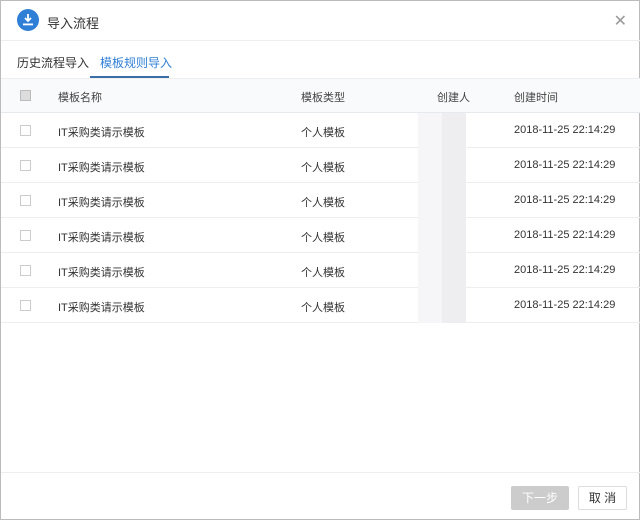 The width and height of the screenshot is (640, 521). Describe the element at coordinates (136, 62) in the screenshot. I see `tab-template-import: 模板规则导入` at that location.